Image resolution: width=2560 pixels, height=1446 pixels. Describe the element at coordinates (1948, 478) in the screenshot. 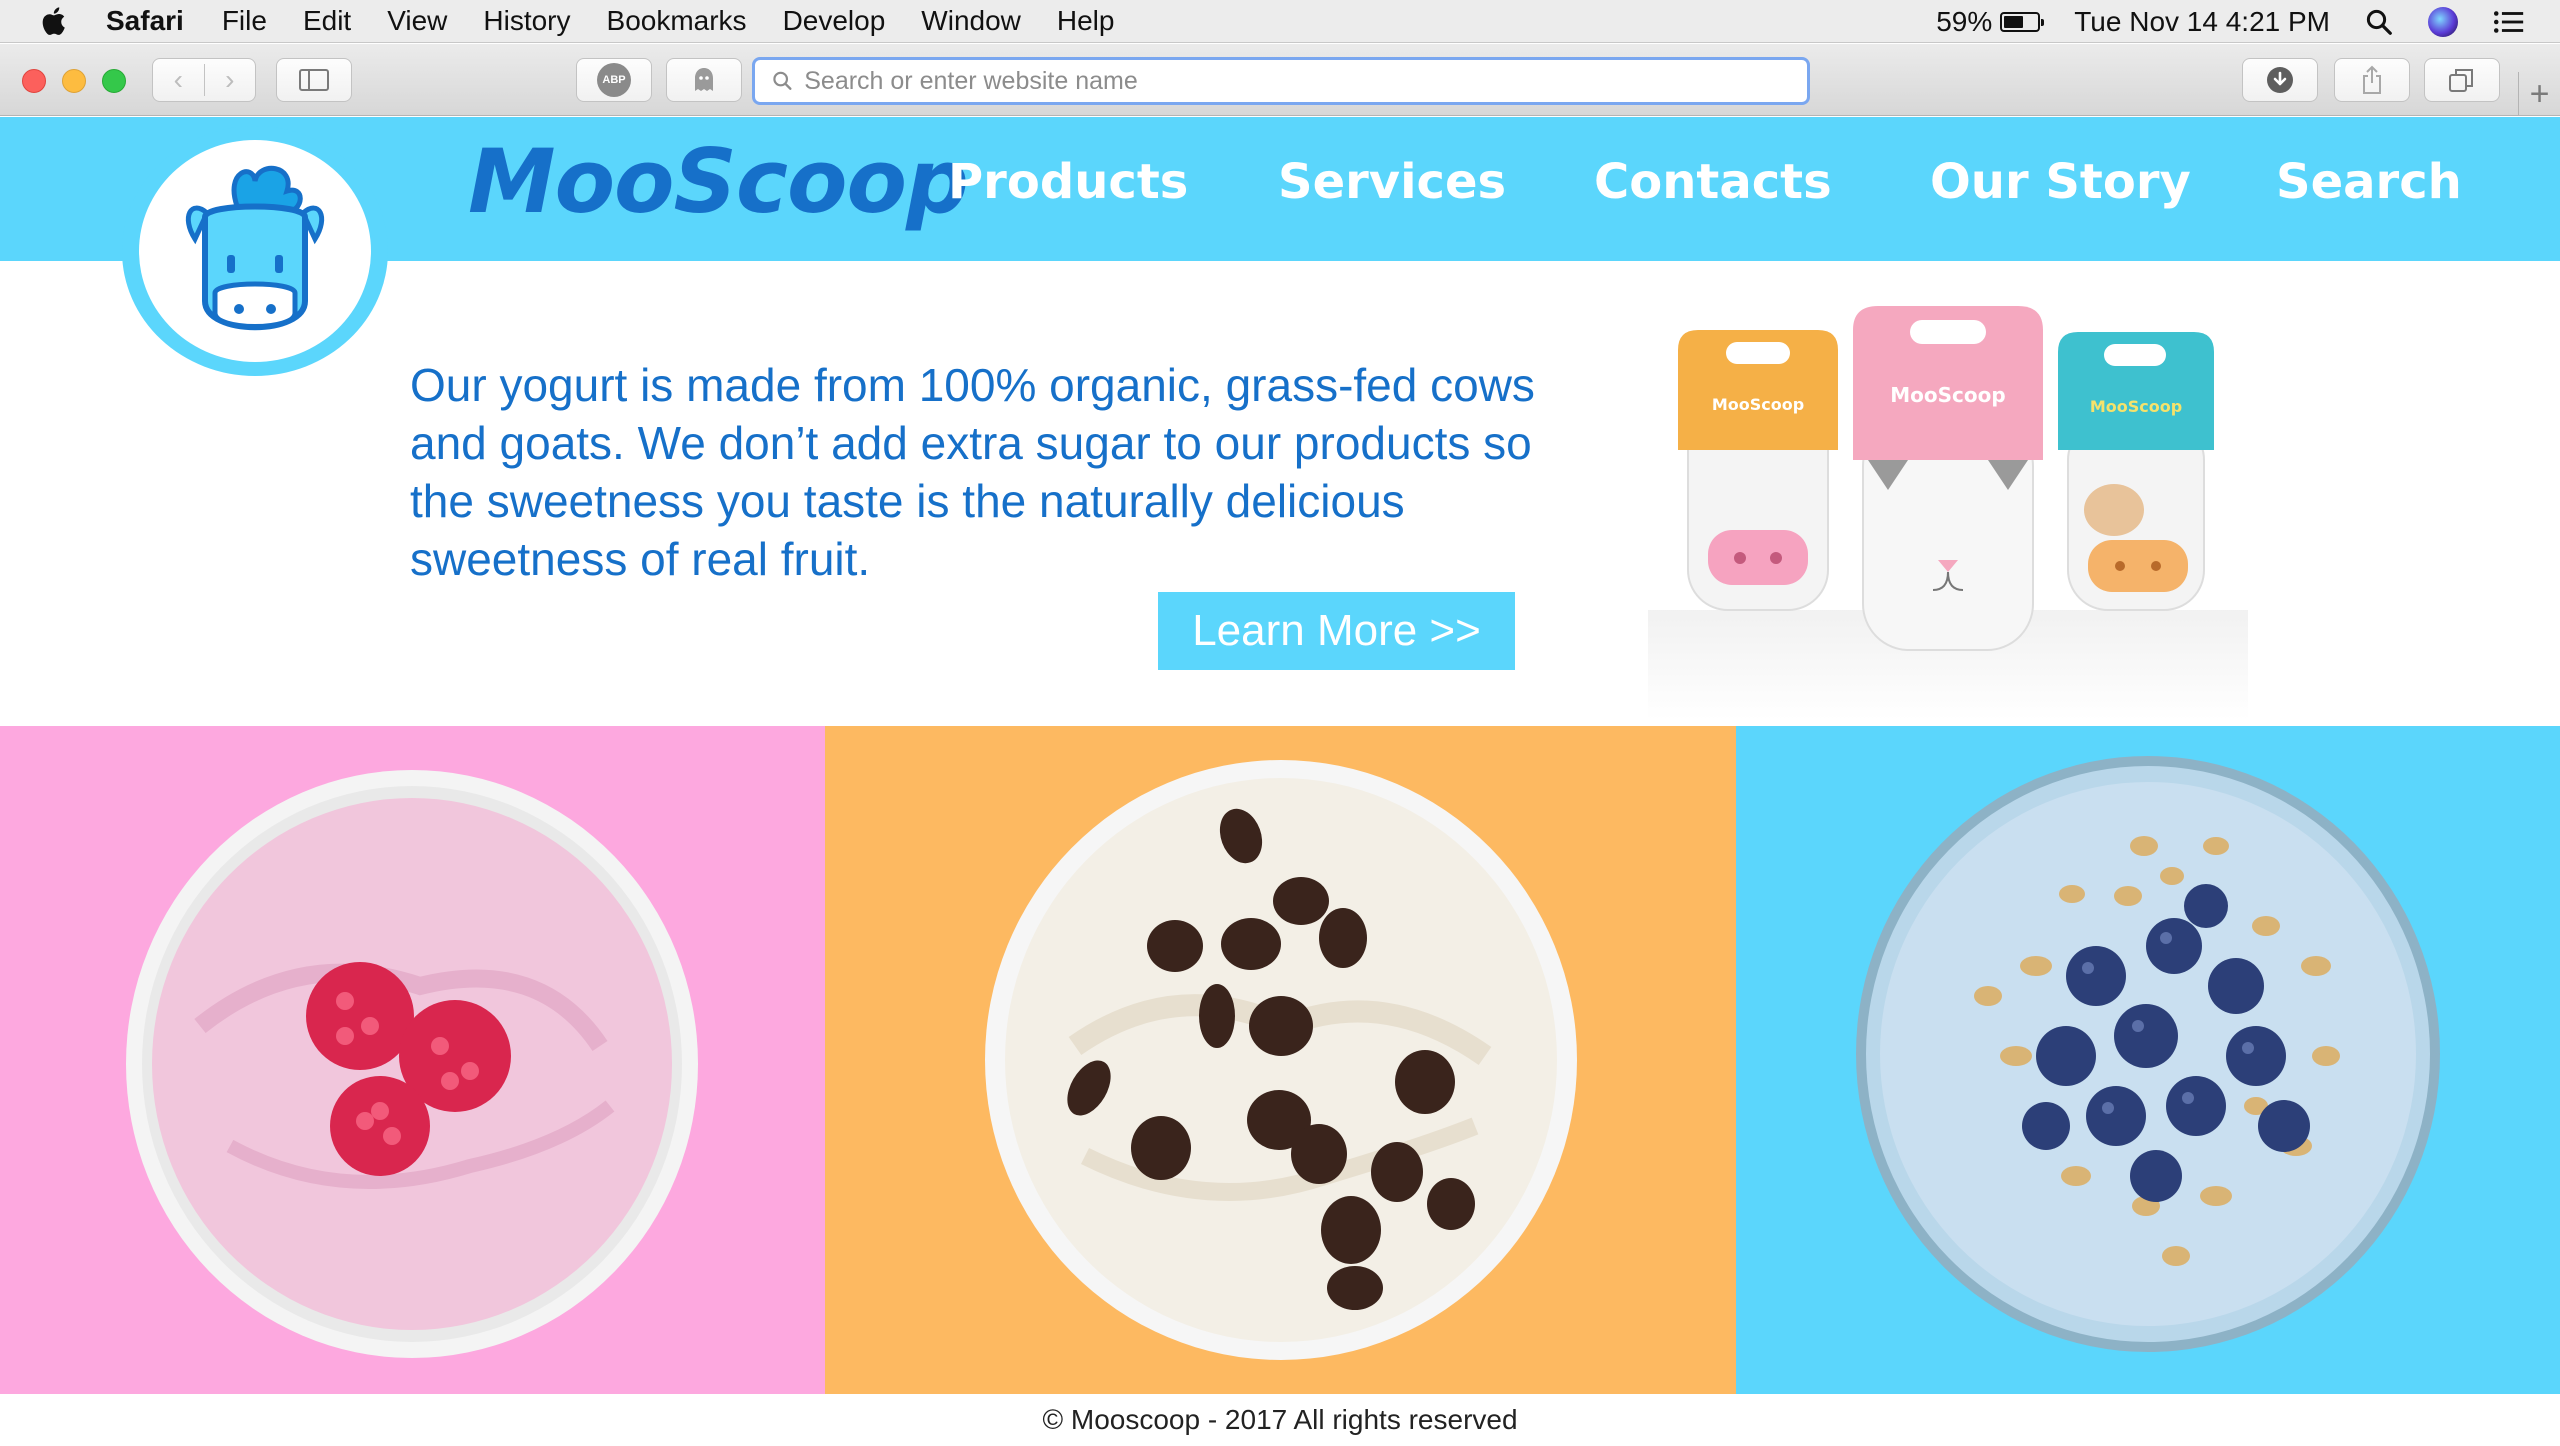

I see `raspberry-bottle: MooScoop` at that location.